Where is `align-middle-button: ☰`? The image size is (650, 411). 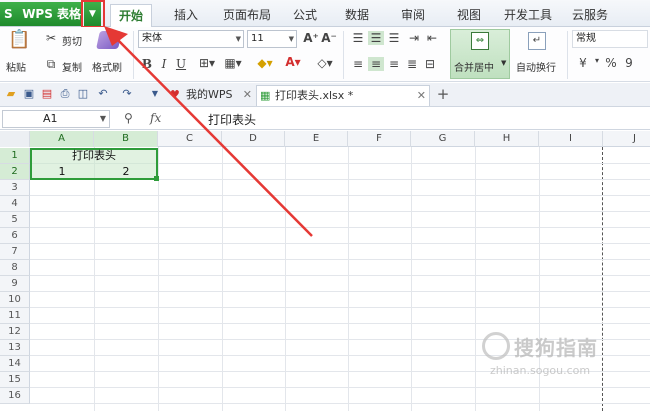 align-middle-button: ☰ is located at coordinates (376, 38).